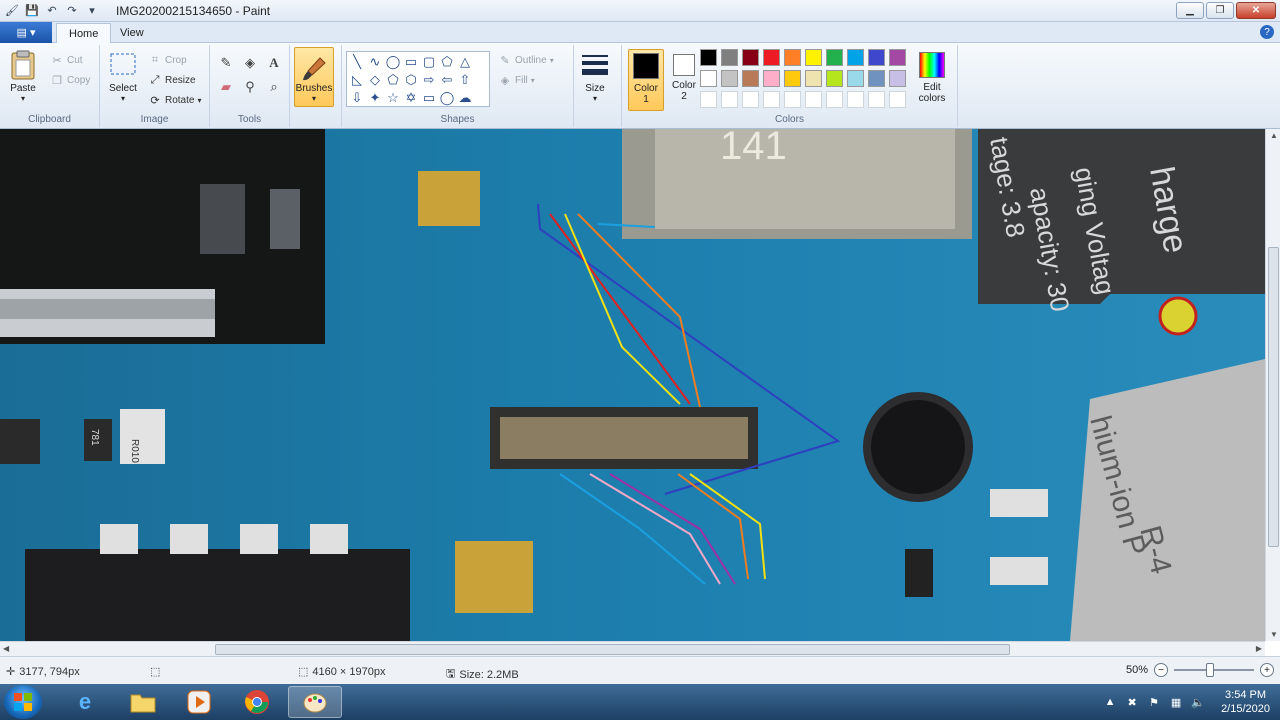 This screenshot has height=720, width=1280. Describe the element at coordinates (66, 60) in the screenshot. I see `cut-button: ✂ Cut` at that location.